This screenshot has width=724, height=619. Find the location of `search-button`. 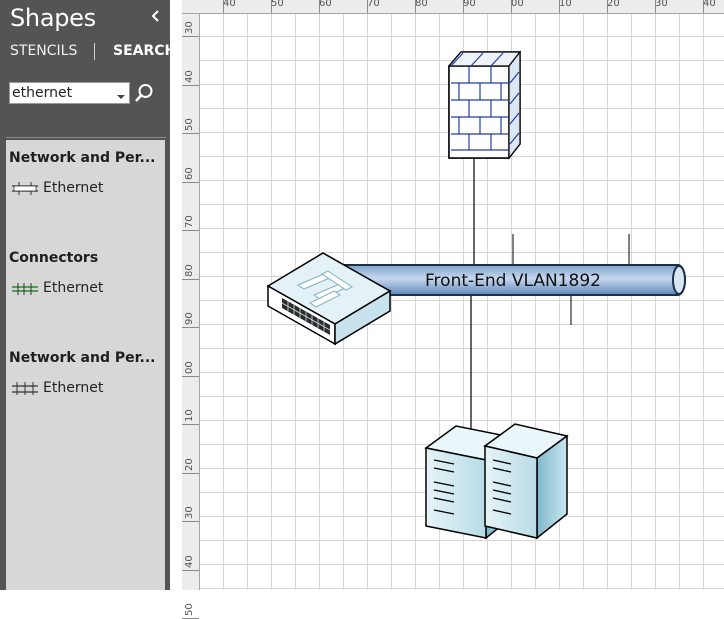

search-button is located at coordinates (144, 93).